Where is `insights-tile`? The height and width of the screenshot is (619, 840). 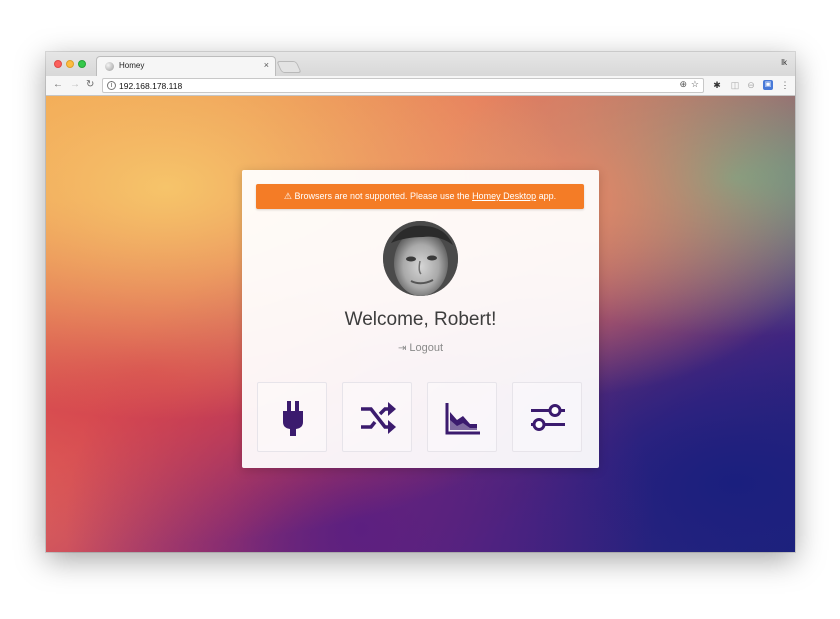 insights-tile is located at coordinates (462, 417).